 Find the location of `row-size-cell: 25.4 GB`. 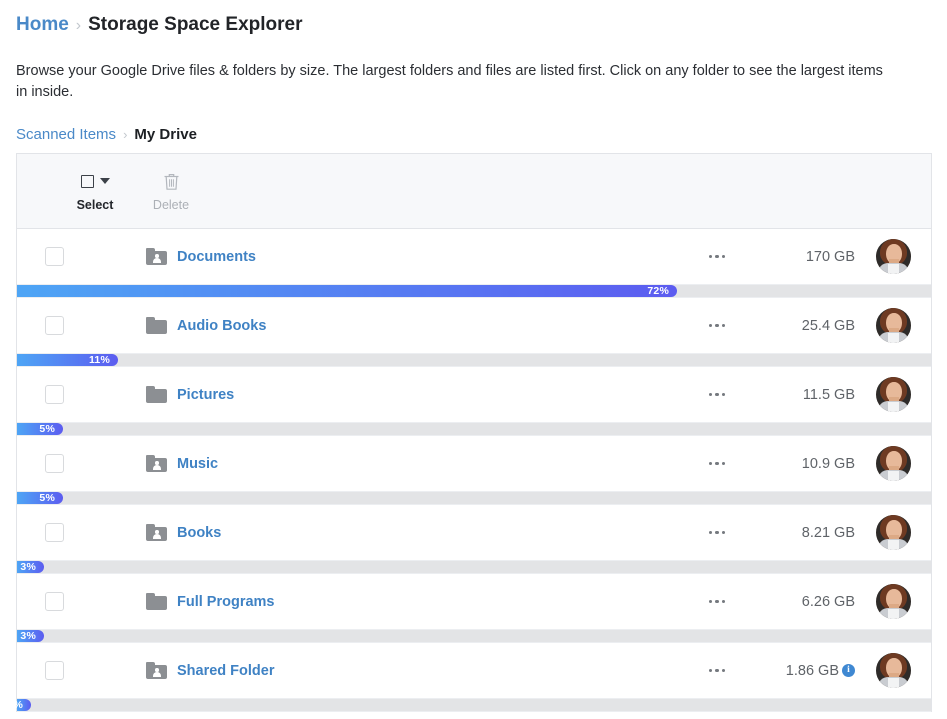

row-size-cell: 25.4 GB is located at coordinates (801, 326).